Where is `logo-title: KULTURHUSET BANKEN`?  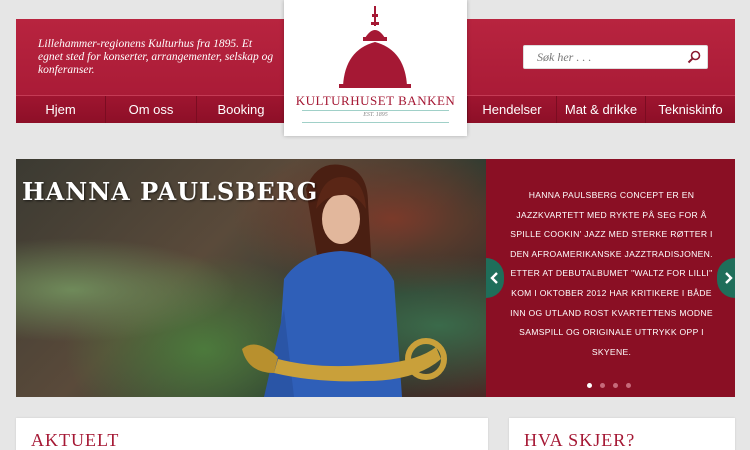 logo-title: KULTURHUSET BANKEN is located at coordinates (375, 100).